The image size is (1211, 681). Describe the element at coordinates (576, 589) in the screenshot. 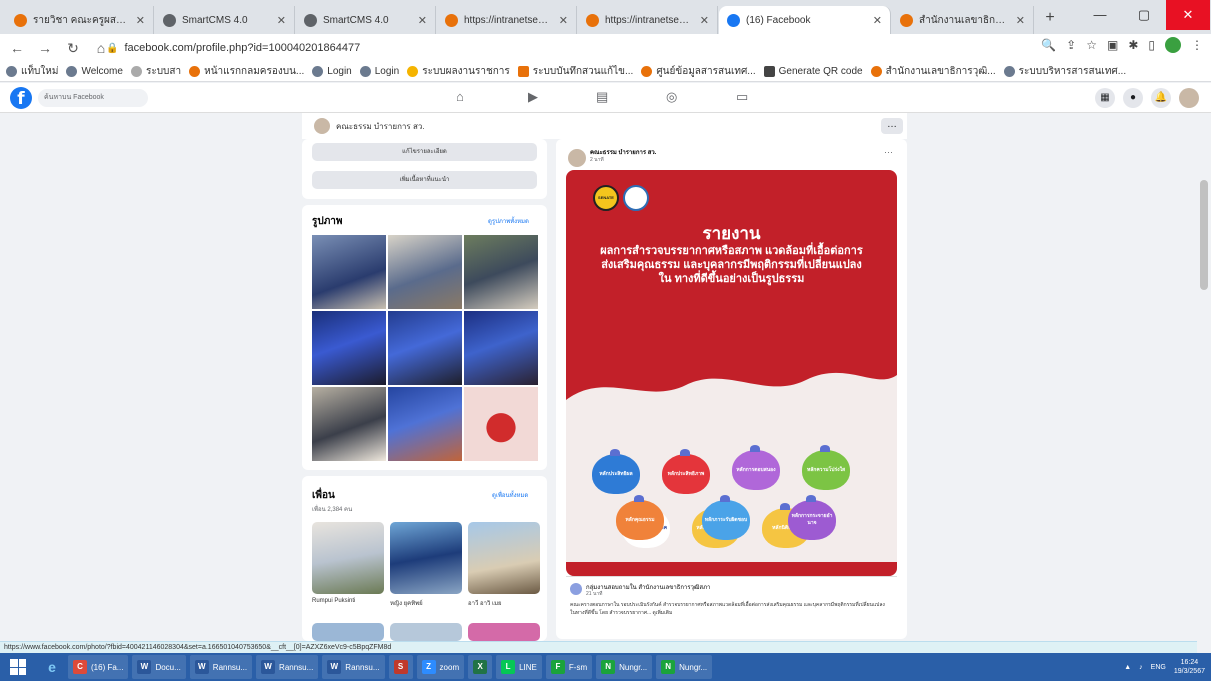

I see `shared-page-avatar` at that location.